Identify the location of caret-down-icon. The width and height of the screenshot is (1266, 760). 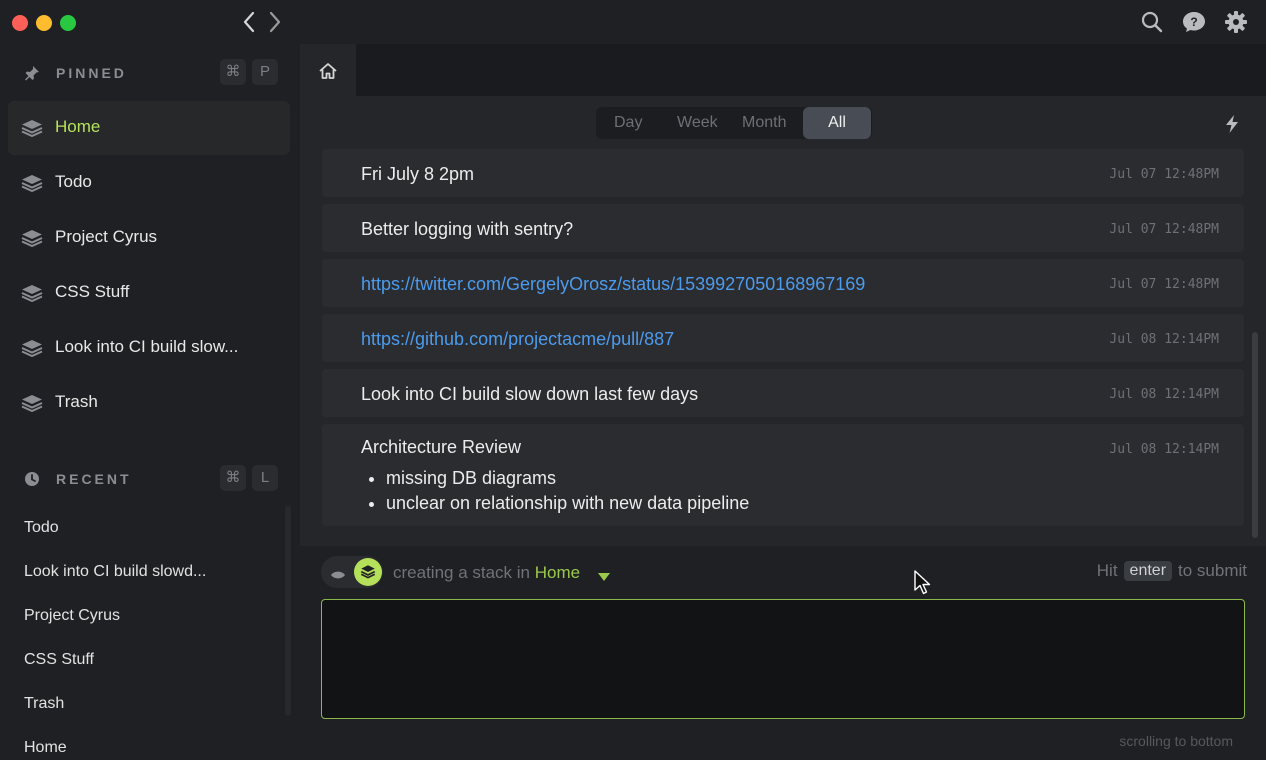
(604, 577).